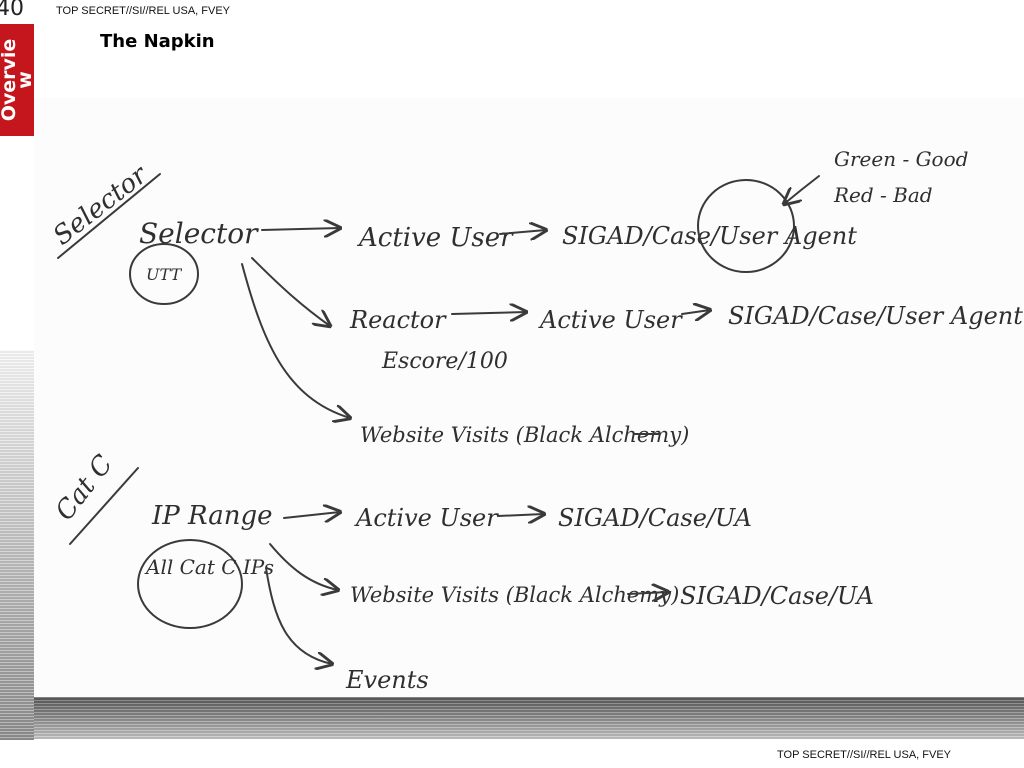 This screenshot has width=1024, height=768. I want to click on section-tab: Overview, so click(18, 80).